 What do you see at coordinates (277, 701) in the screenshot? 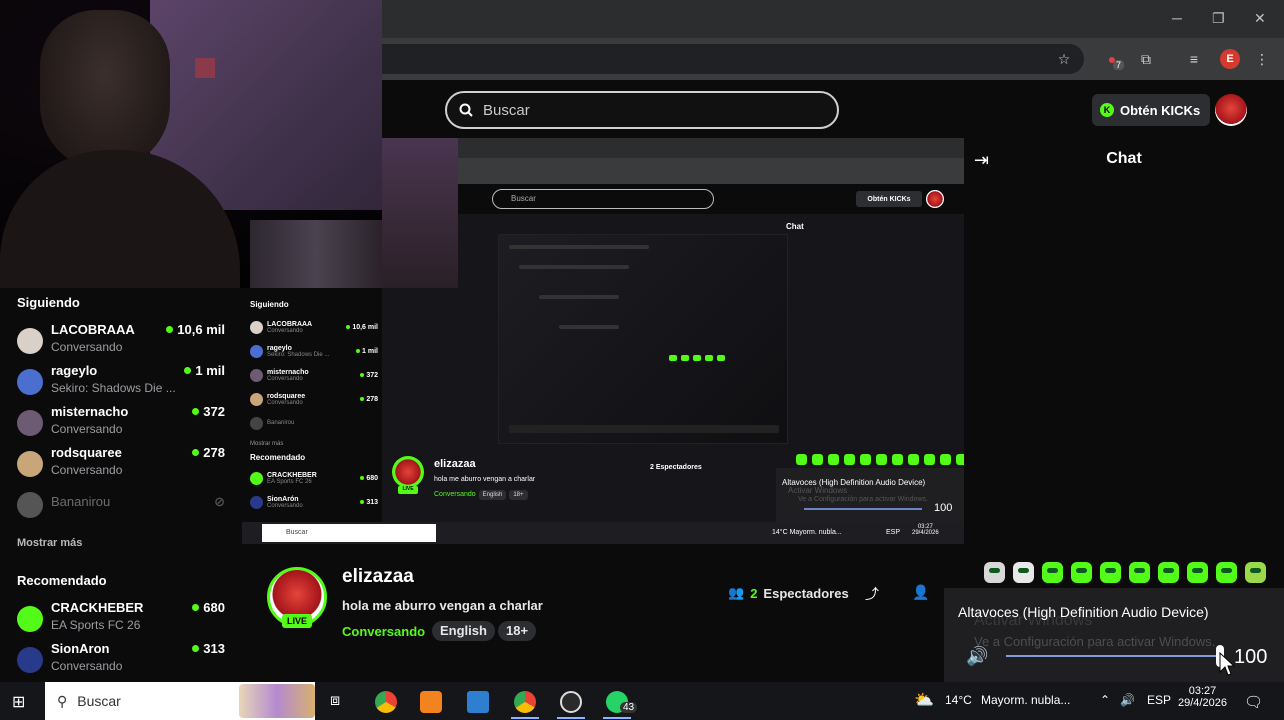
I see `search-highlight-art` at bounding box center [277, 701].